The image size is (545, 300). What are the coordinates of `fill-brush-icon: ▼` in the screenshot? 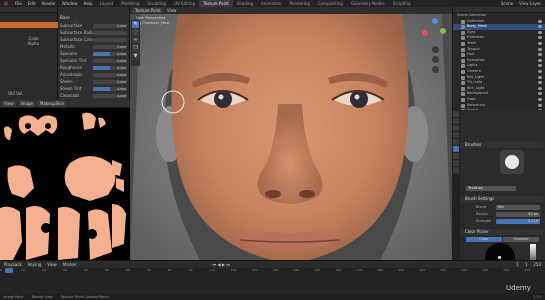 It's located at (135, 56).